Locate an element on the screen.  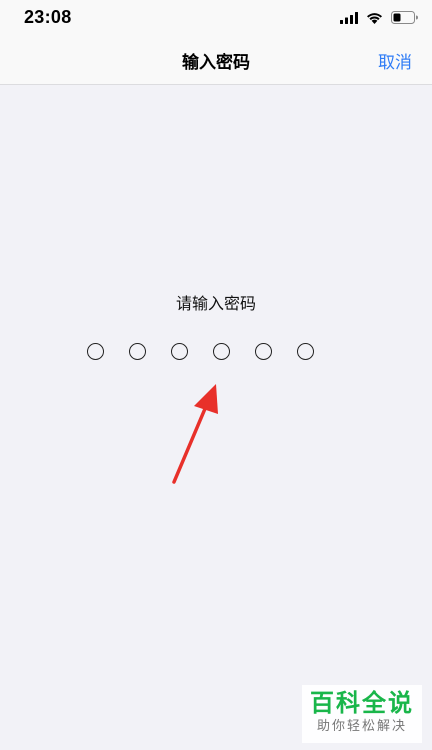
status-time: 23:08 is located at coordinates (48, 17).